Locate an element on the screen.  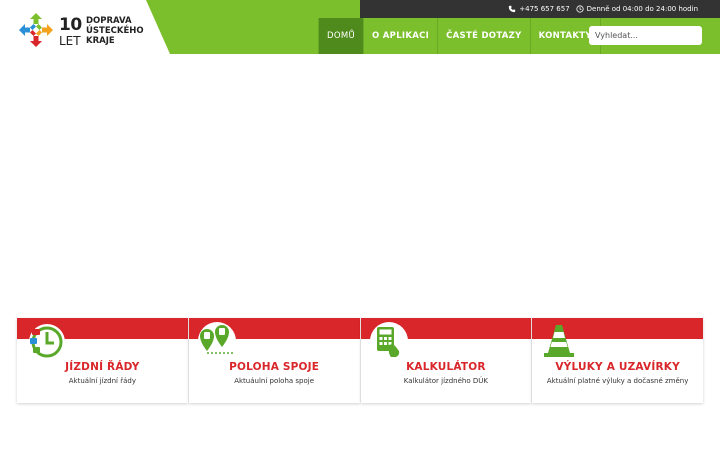
card-timetables: JÍZDNÍ ŘÁDY Aktuální jízdní řády is located at coordinates (102, 360).